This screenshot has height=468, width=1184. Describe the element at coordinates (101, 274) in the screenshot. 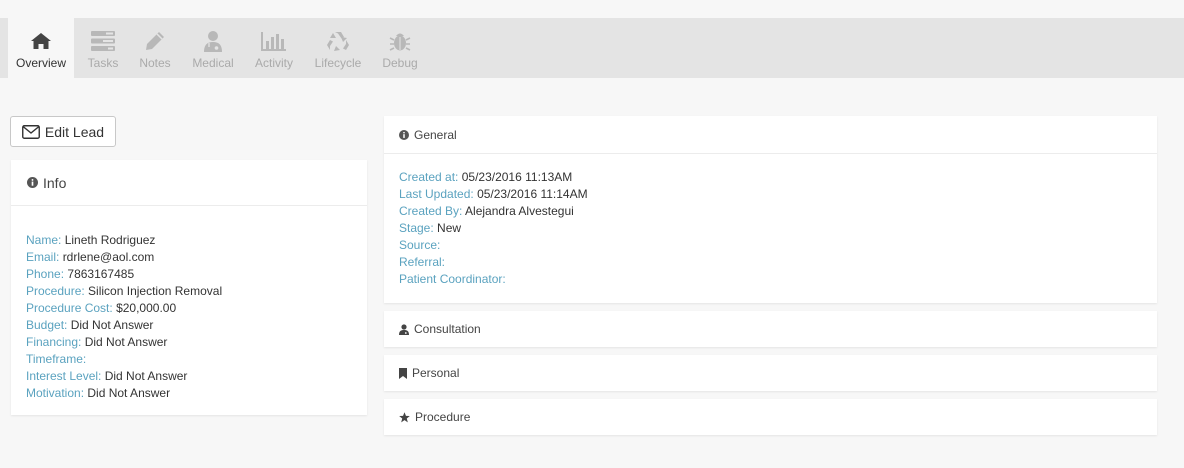

I see `field-value: 7863167485` at that location.